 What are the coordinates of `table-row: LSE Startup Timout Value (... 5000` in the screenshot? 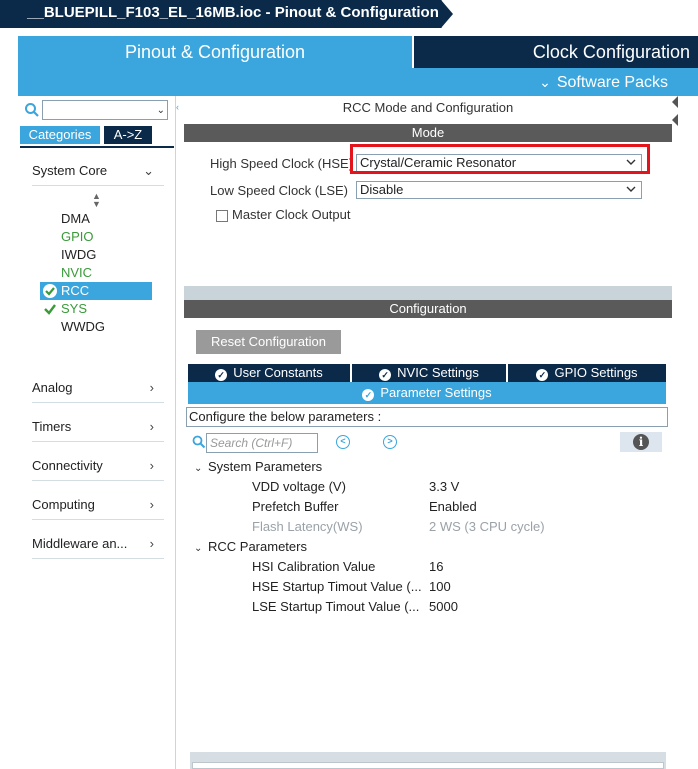 It's located at (457, 608).